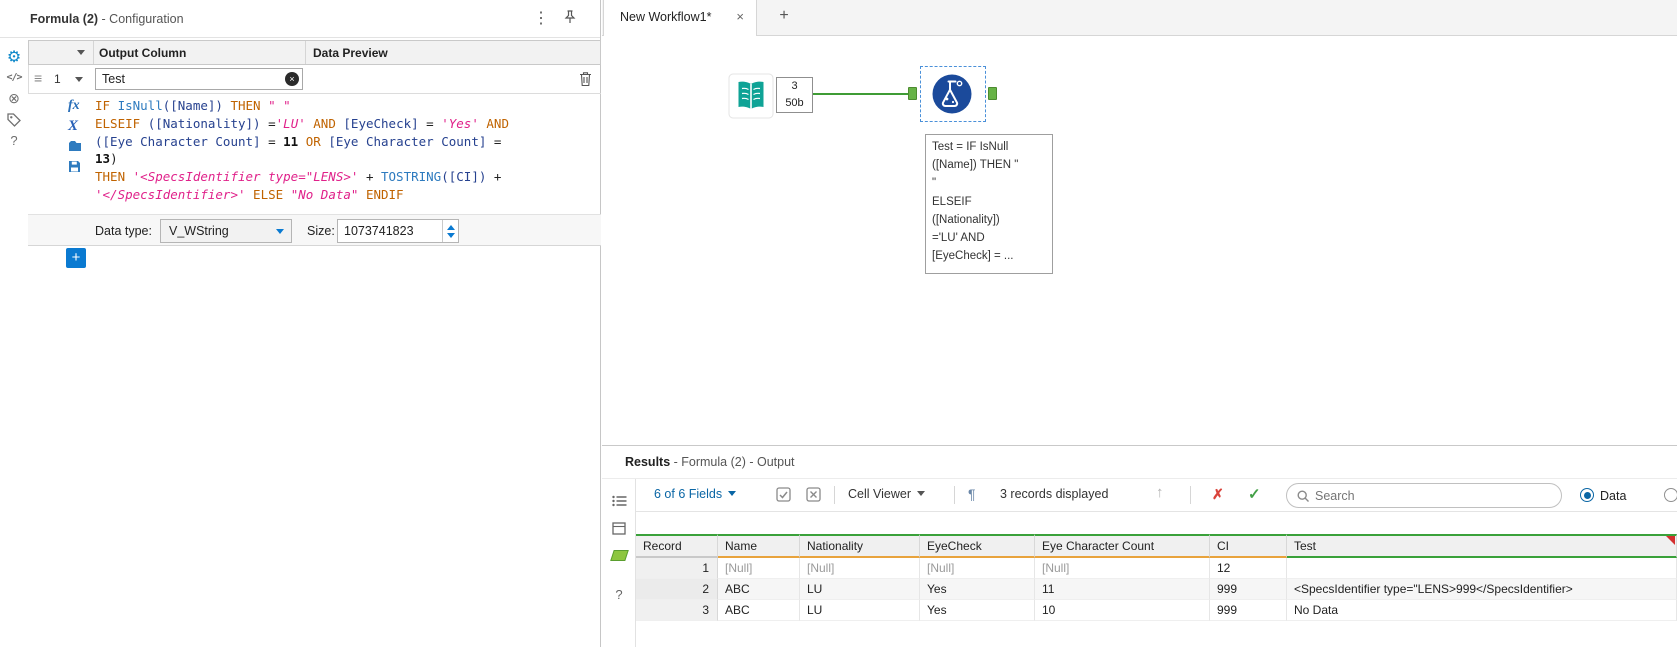 This screenshot has width=1677, height=647. I want to click on tab-new-workflow1: New Workflow1* ×, so click(680, 18).